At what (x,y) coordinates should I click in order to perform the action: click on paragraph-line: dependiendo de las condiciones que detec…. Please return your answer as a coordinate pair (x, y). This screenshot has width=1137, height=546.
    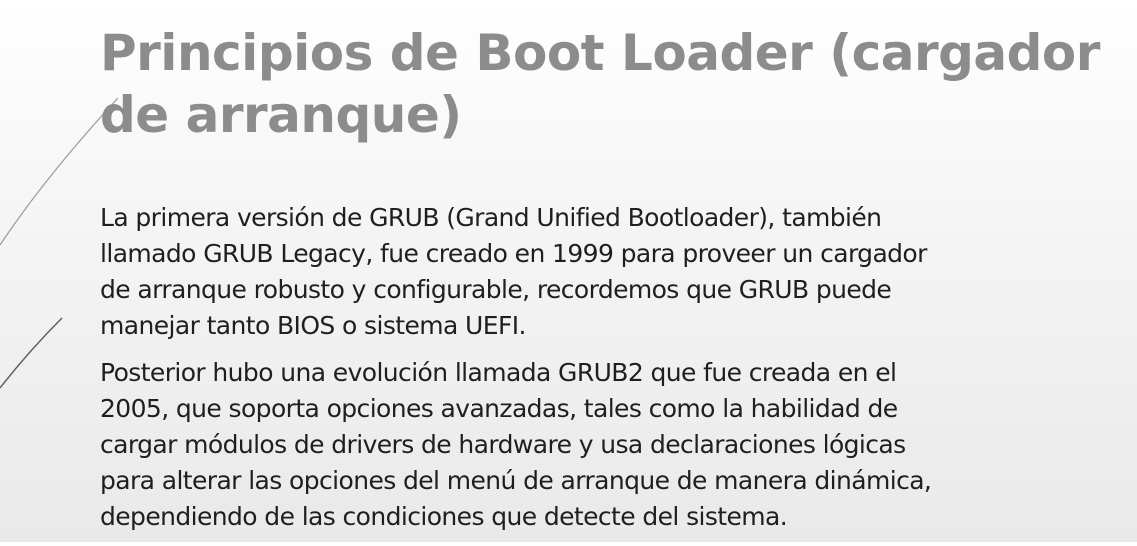
    Looking at the image, I should click on (444, 516).